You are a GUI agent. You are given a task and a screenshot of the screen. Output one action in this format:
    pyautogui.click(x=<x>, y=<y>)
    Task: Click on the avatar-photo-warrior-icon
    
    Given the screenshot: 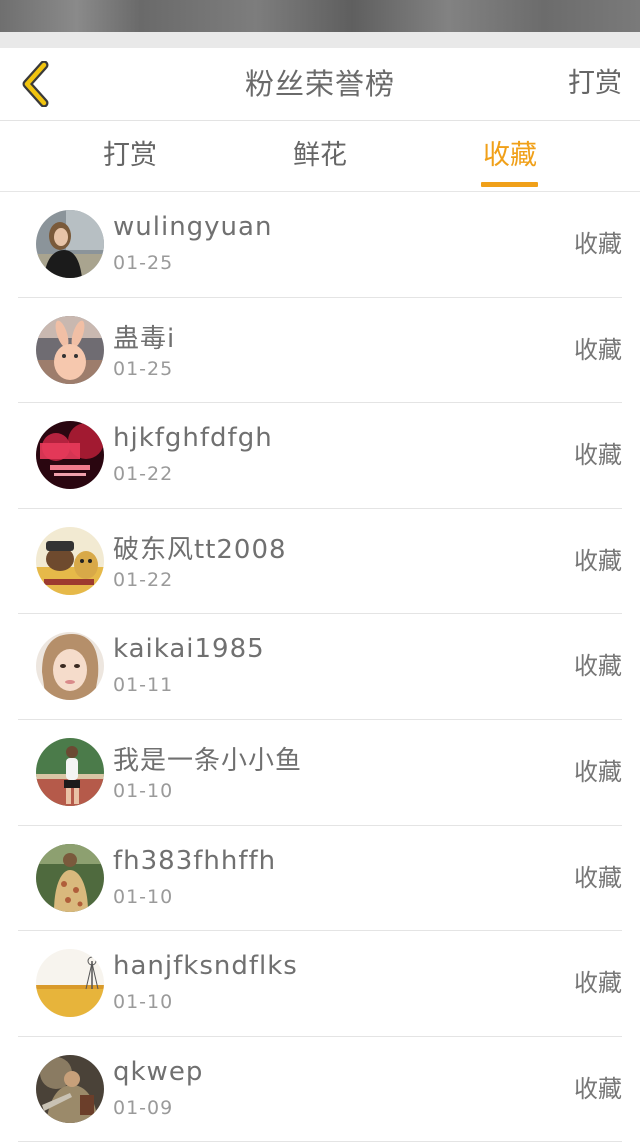 What is the action you would take?
    pyautogui.click(x=70, y=1088)
    